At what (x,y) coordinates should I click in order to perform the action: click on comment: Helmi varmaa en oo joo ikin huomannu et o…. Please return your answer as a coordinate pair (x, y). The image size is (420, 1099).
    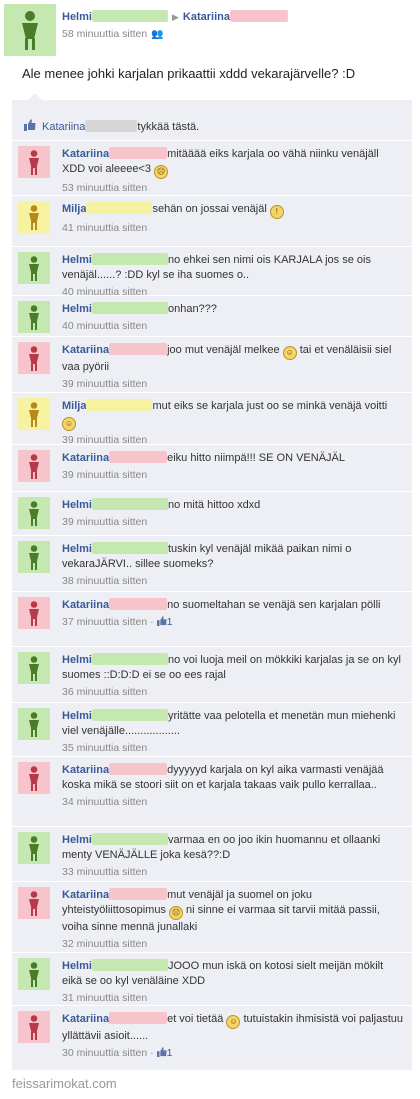
    Looking at the image, I should click on (212, 854).